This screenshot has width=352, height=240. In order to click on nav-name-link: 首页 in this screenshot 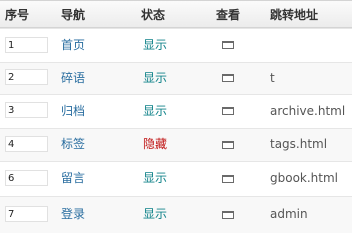, I will do `click(73, 45)`.